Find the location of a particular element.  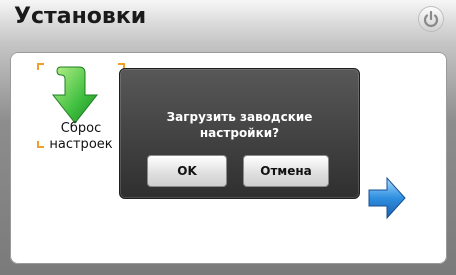

reset-settings-item: Сброс настроек is located at coordinates (81, 113).